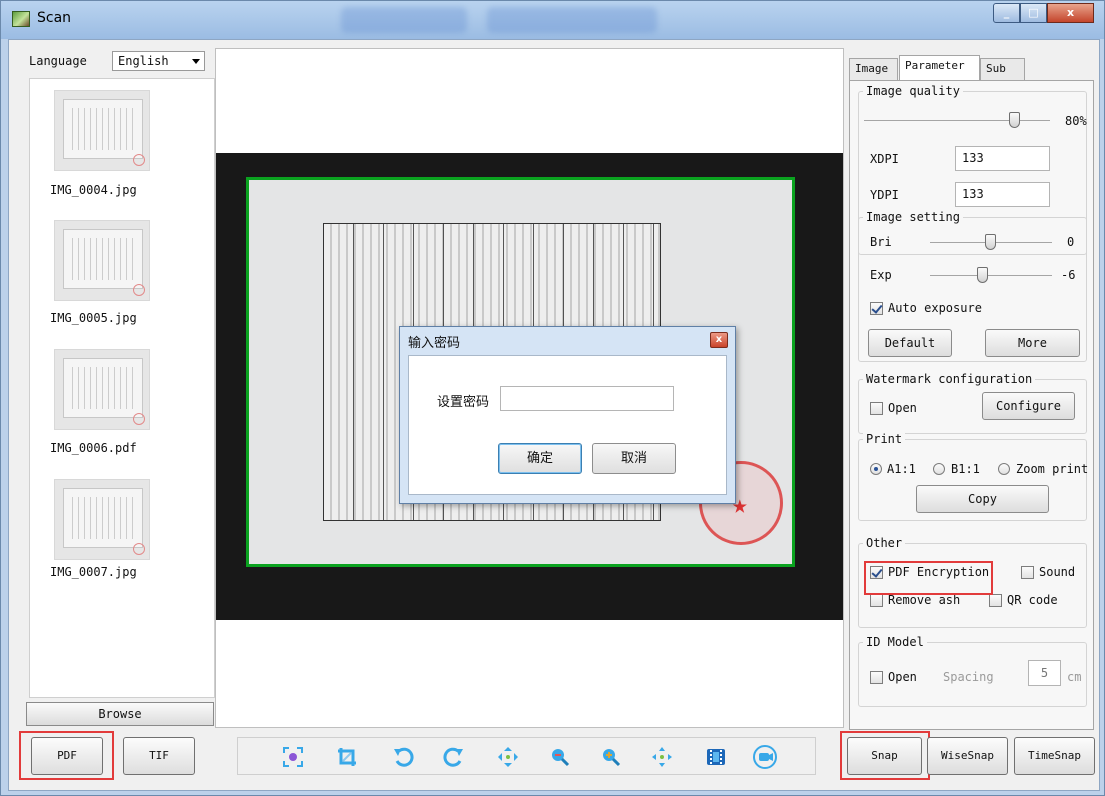  Describe the element at coordinates (881, 275) in the screenshot. I see `exposure-label: Exp` at that location.